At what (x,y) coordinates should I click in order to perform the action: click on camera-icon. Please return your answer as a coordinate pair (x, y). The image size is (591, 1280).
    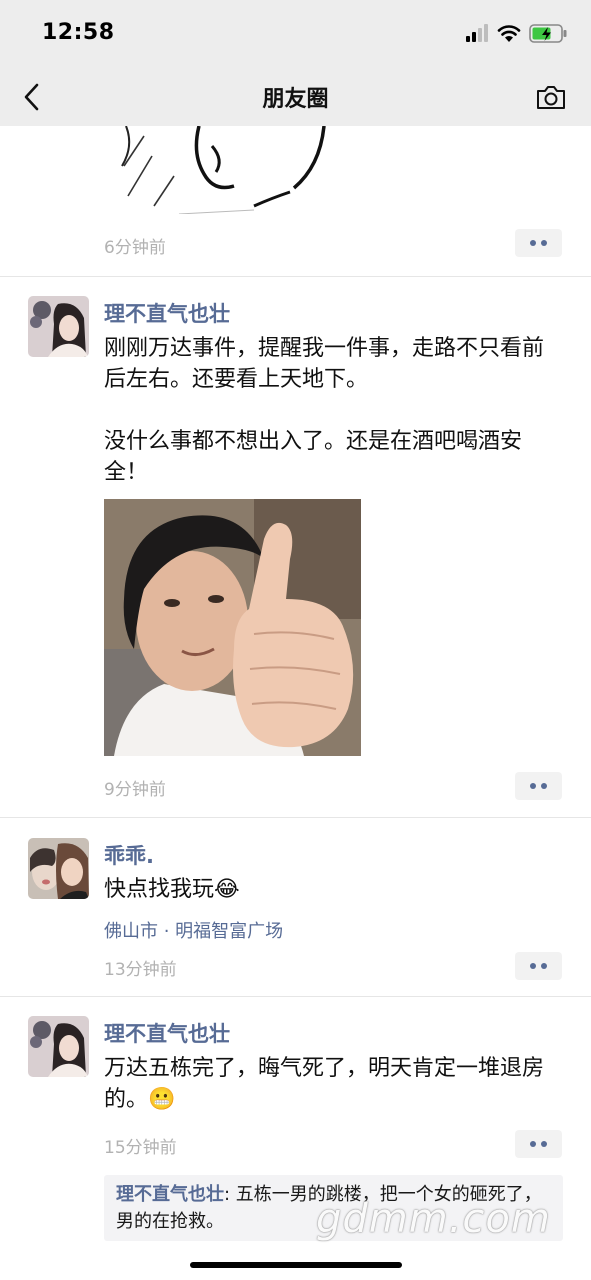
    Looking at the image, I should click on (551, 97).